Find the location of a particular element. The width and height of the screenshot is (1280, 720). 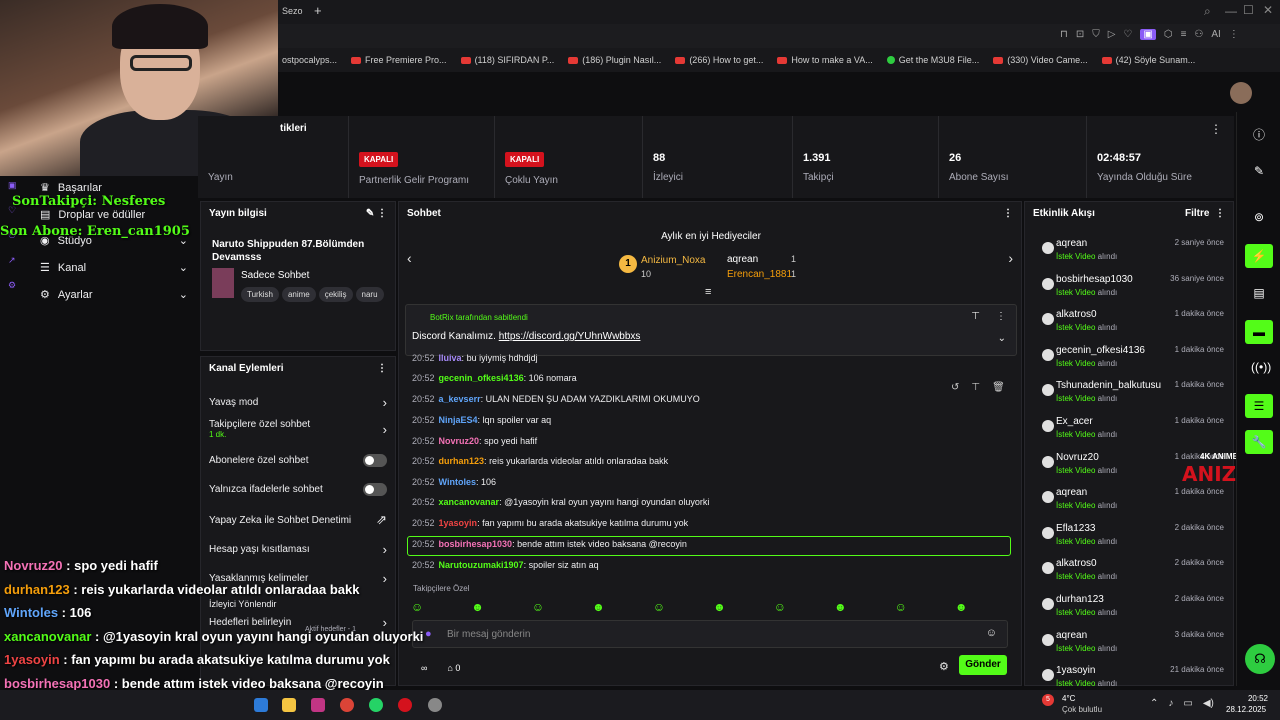

chat-icon: ▬ is located at coordinates (1259, 332).